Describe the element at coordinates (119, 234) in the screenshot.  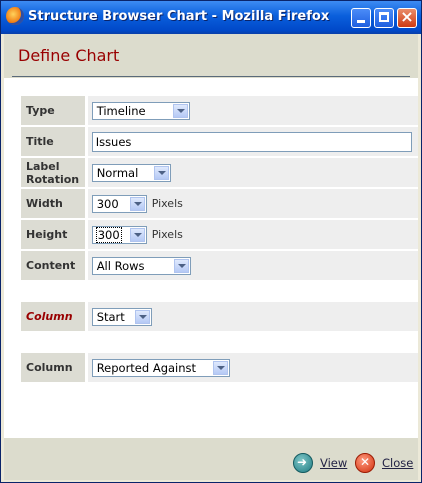
I see `height-select: 300` at that location.